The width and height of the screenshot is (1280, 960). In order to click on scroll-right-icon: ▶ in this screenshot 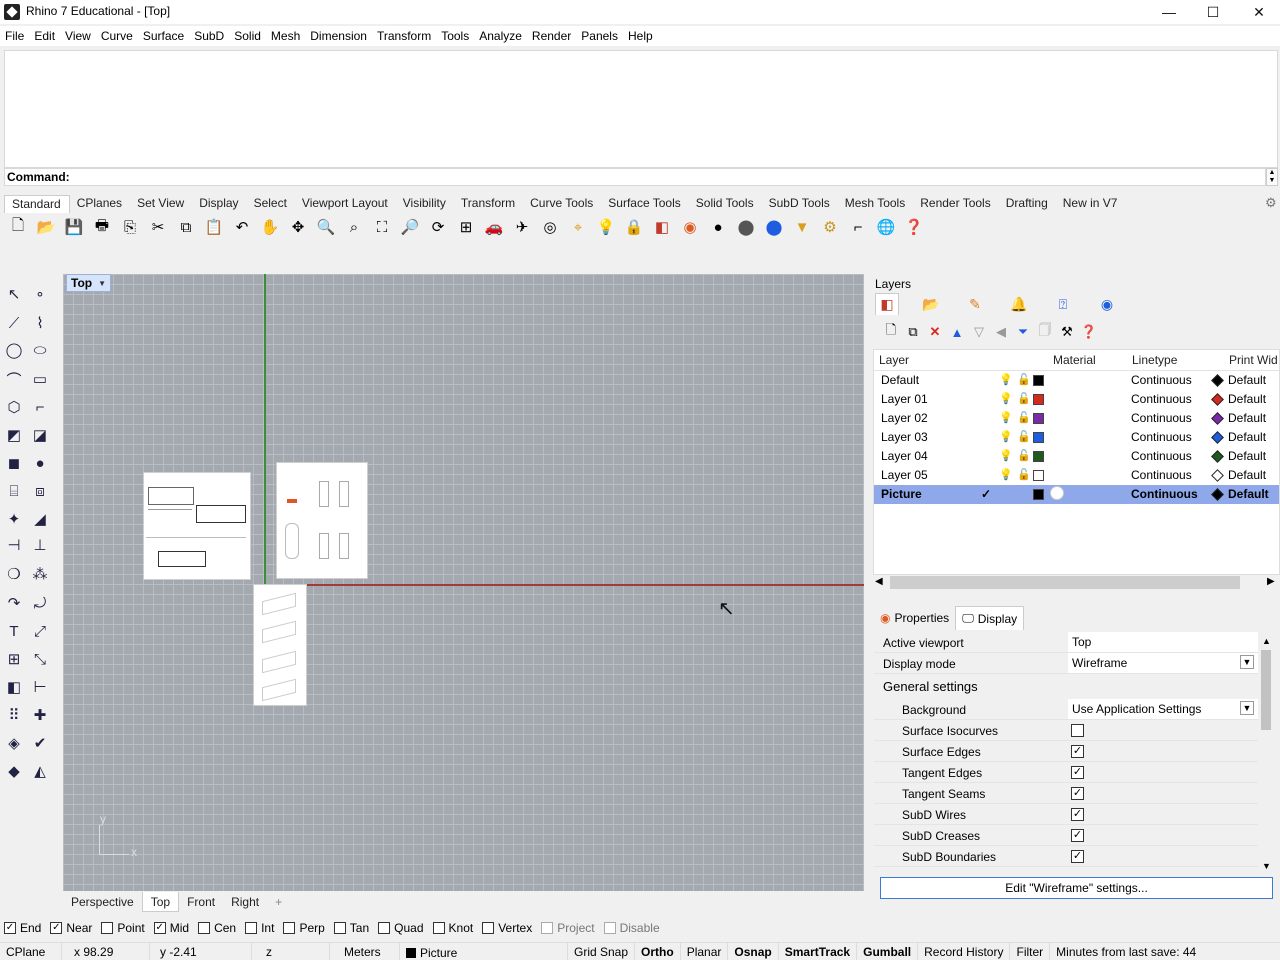, I will do `click(1271, 581)`.